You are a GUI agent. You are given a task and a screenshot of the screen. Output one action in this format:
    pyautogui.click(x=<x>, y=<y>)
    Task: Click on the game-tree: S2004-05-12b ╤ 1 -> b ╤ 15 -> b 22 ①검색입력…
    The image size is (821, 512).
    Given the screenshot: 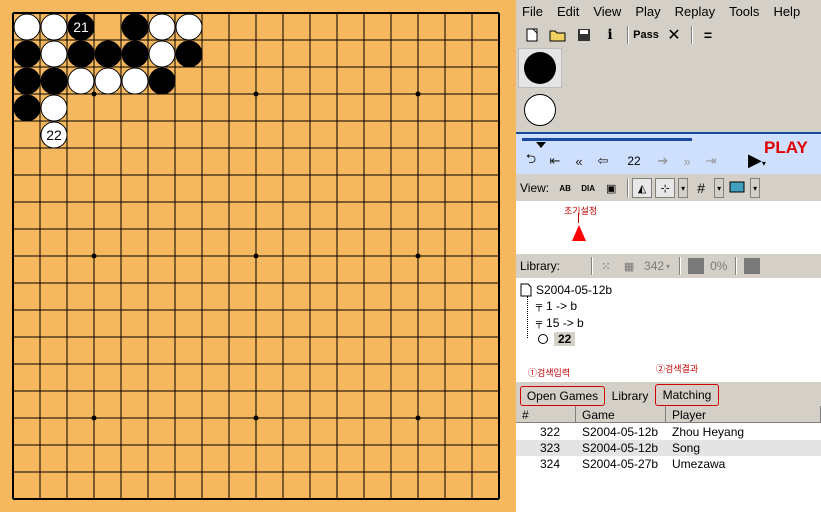 What is the action you would take?
    pyautogui.click(x=668, y=330)
    